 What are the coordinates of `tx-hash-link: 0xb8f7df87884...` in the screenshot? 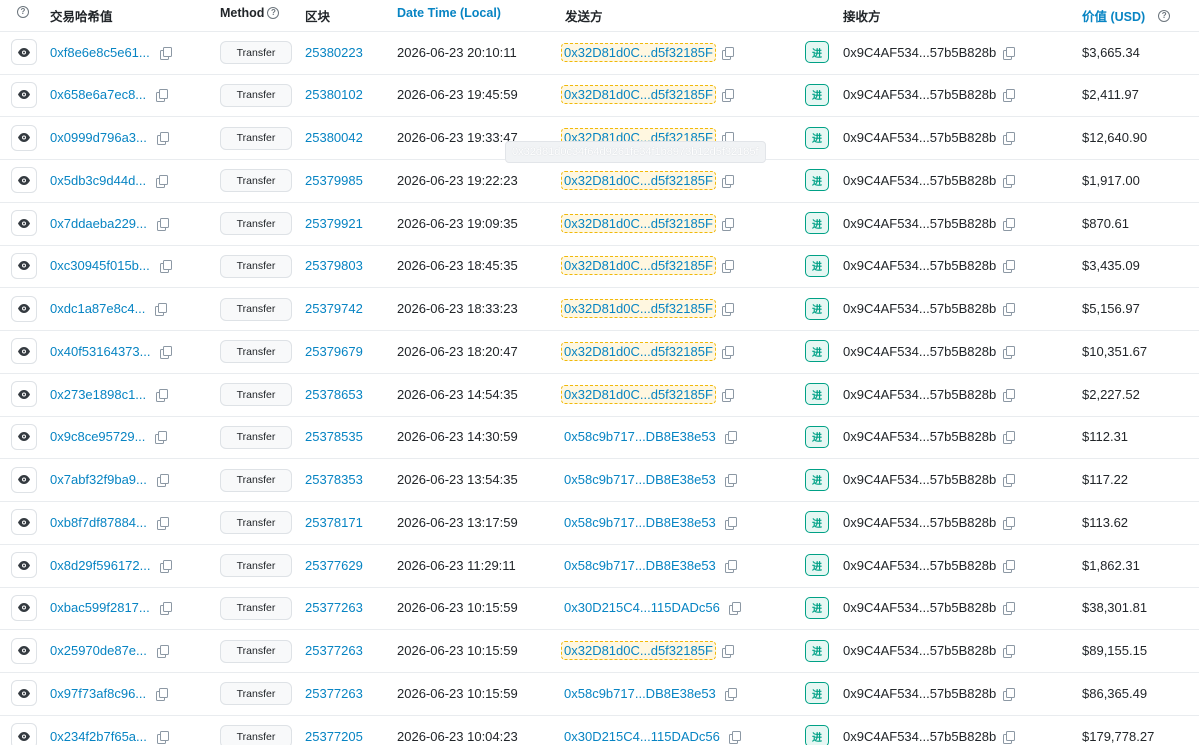 It's located at (98, 522).